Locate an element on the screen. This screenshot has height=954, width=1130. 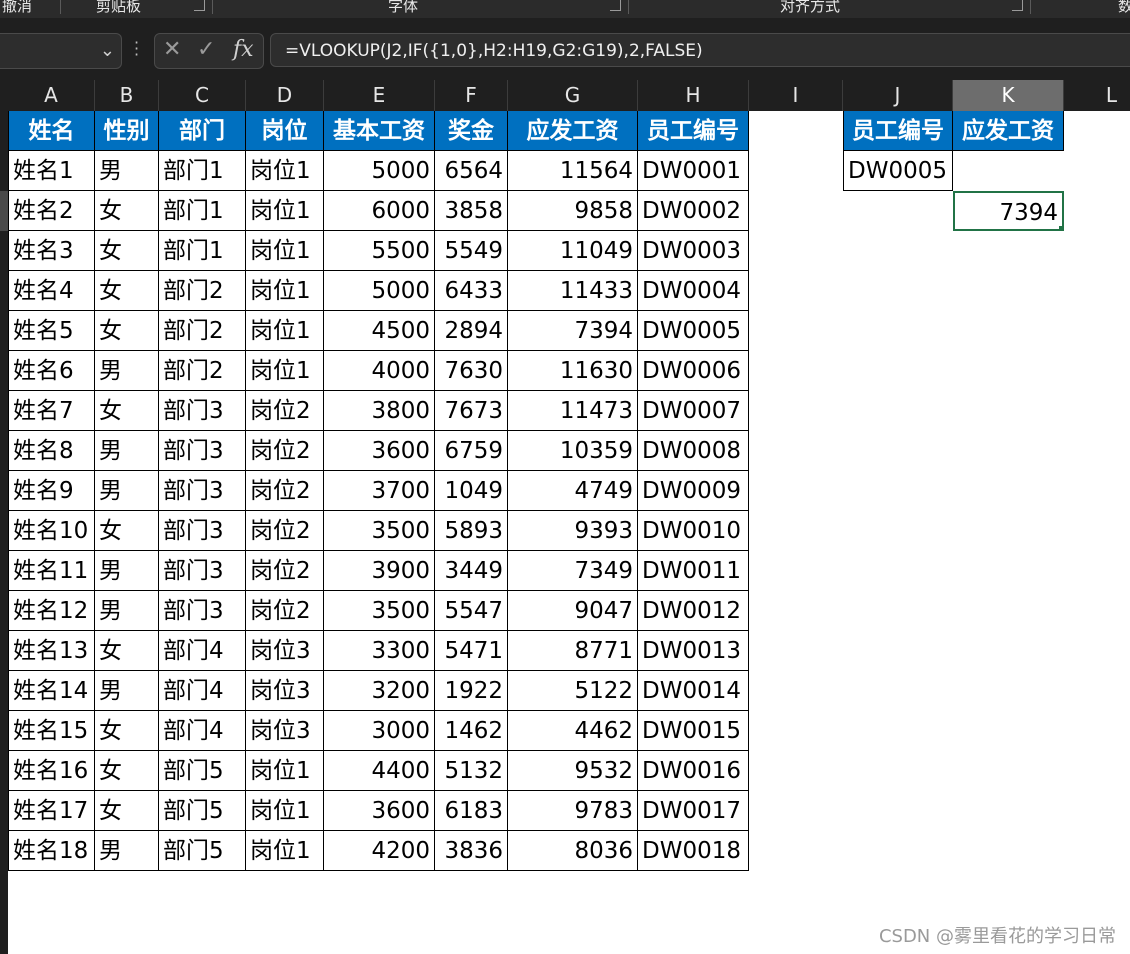
table-cell: 姓名6 is located at coordinates (51, 371).